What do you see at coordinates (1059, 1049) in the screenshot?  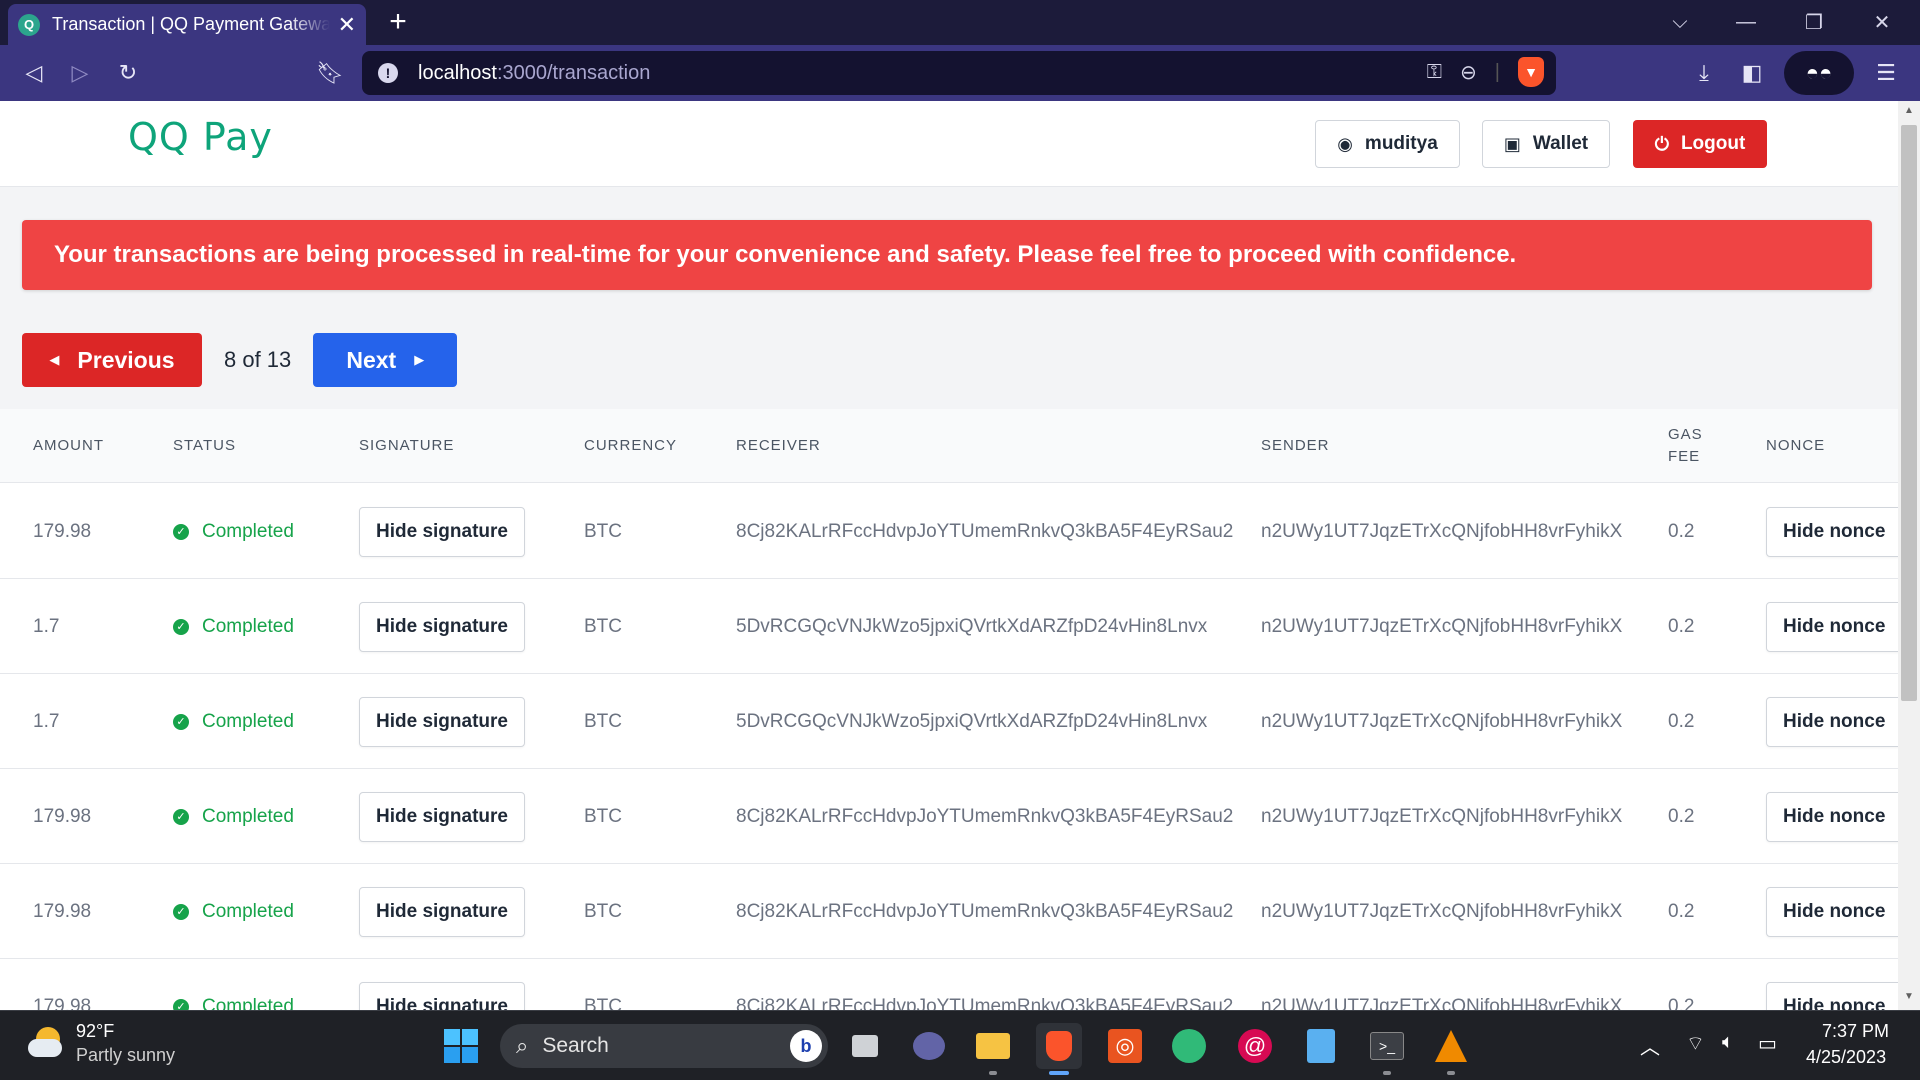 I see `brave-browser-icon` at bounding box center [1059, 1049].